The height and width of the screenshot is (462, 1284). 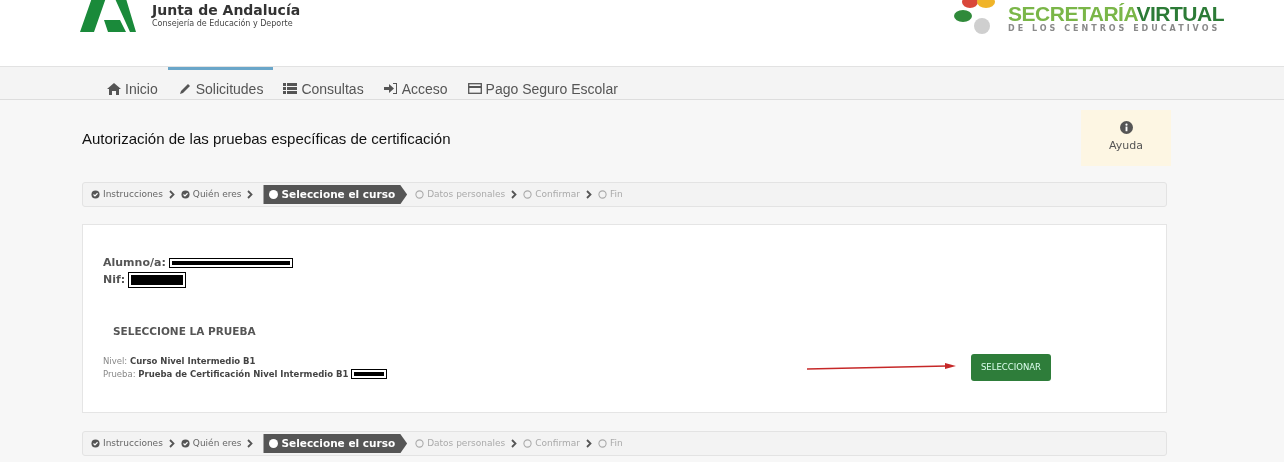 I want to click on list-icon, so click(x=290, y=88).